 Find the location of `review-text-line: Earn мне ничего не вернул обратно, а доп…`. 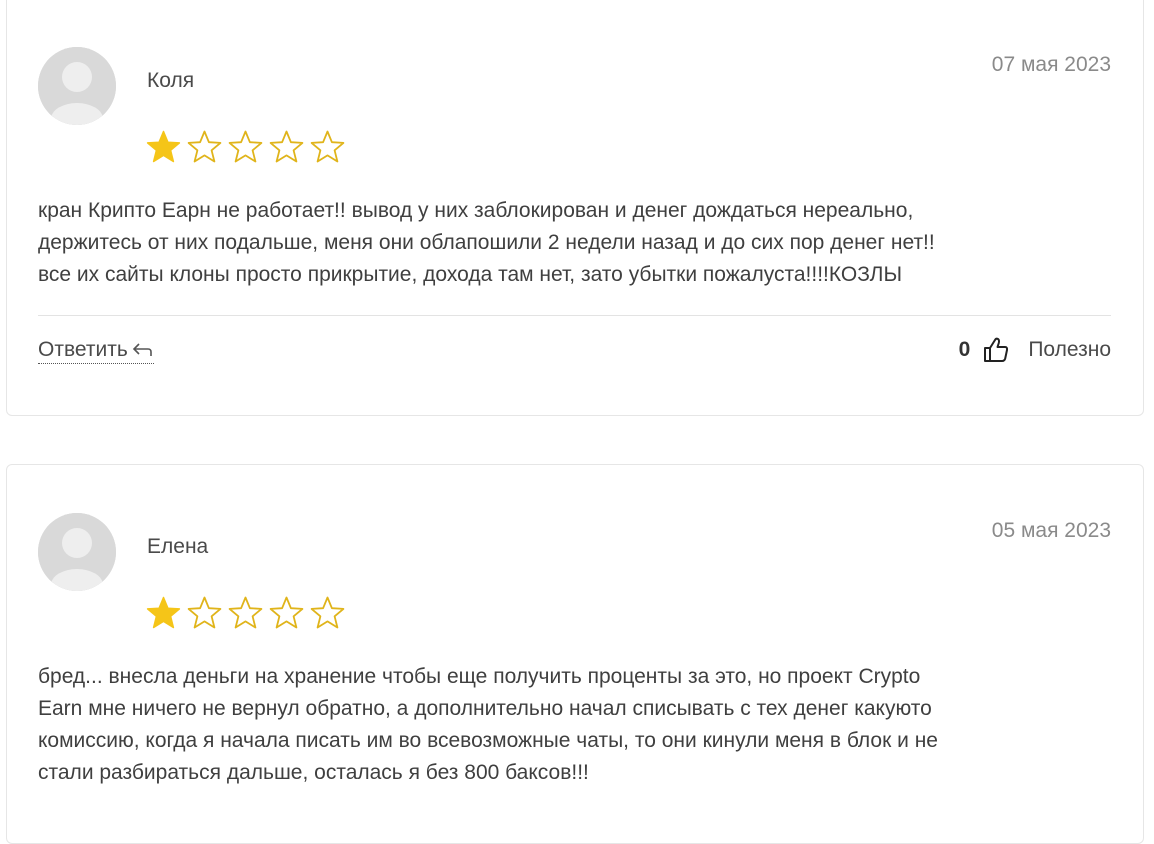

review-text-line: Earn мне ничего не вернул обратно, а доп… is located at coordinates (485, 708).